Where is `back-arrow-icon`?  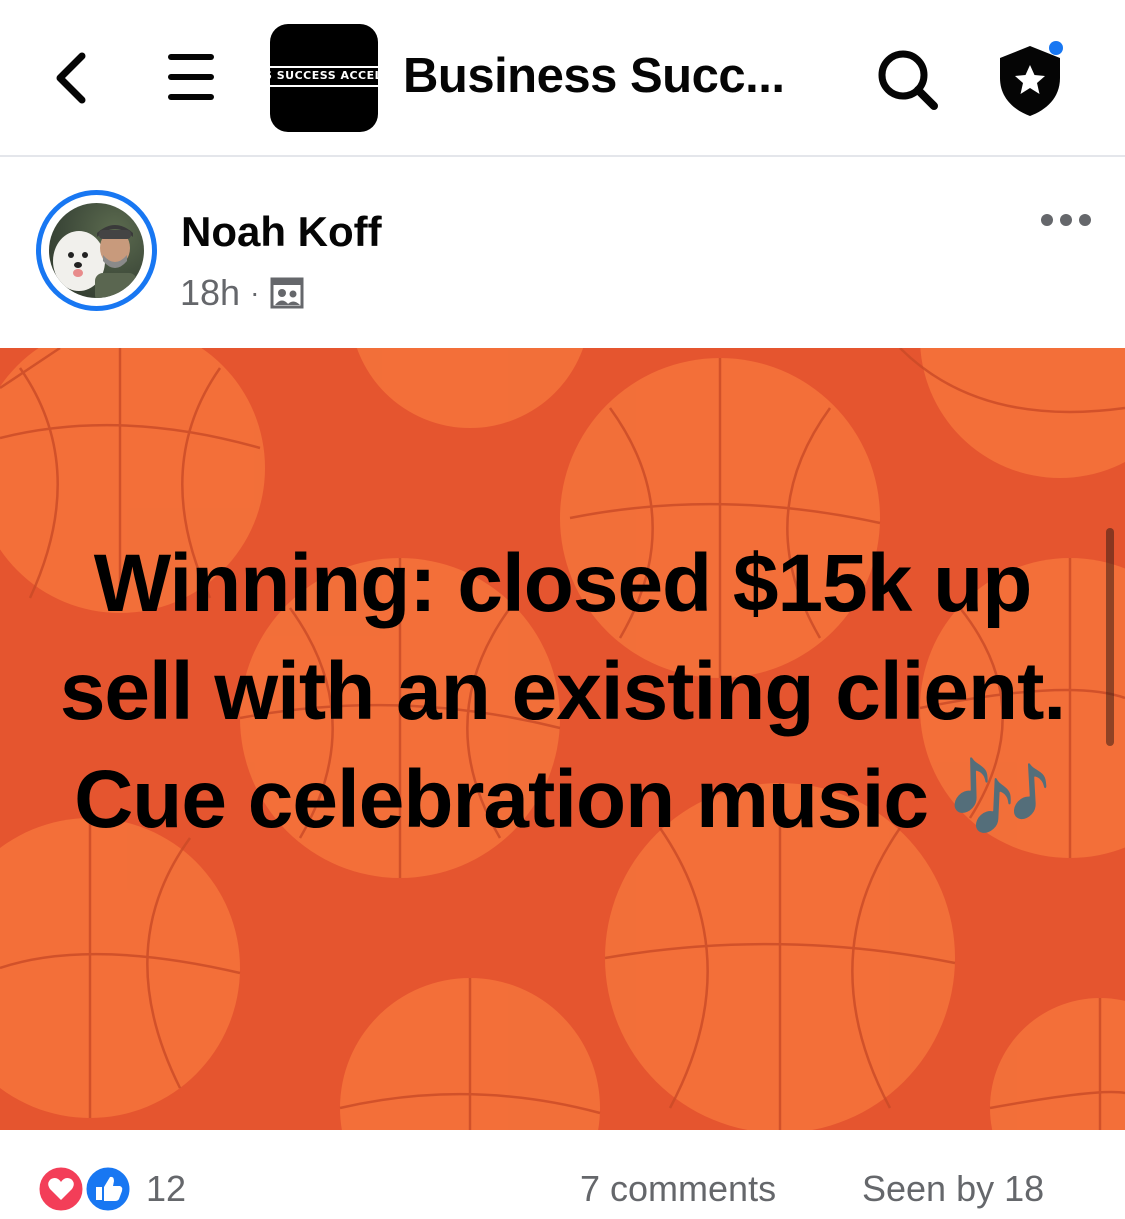 back-arrow-icon is located at coordinates (71, 78).